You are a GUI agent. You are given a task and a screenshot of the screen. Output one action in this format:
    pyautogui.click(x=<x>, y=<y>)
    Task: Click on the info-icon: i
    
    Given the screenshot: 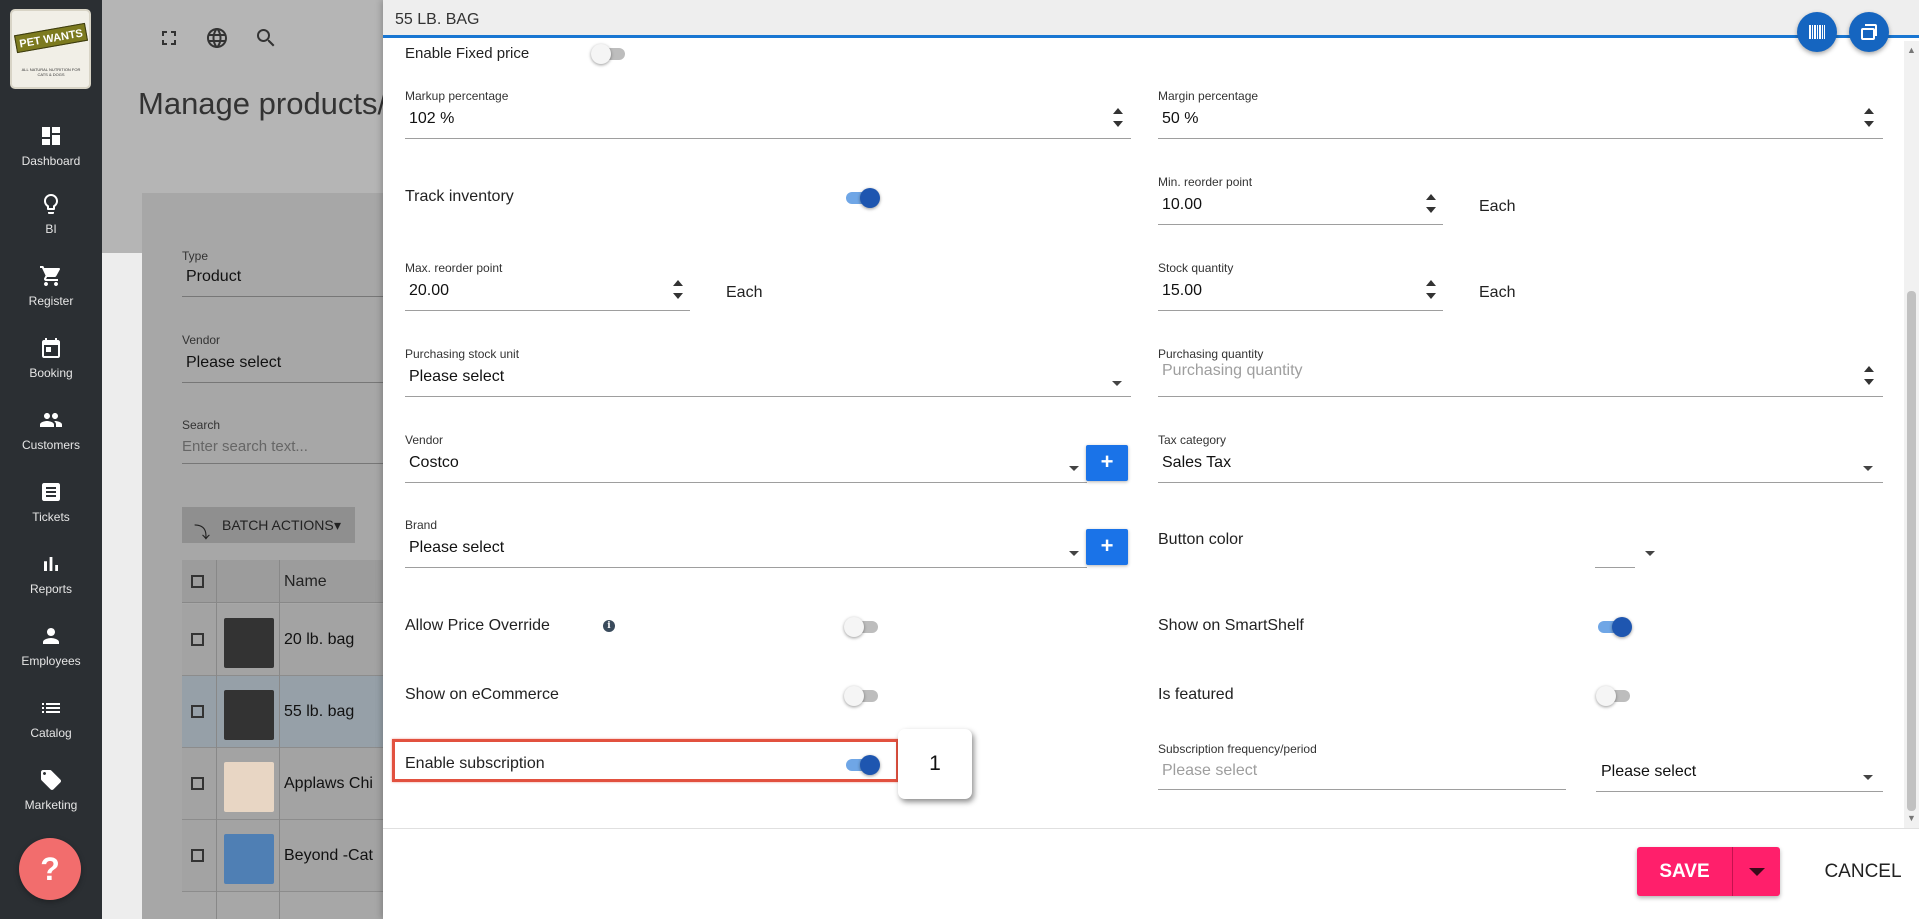 What is the action you would take?
    pyautogui.click(x=609, y=626)
    